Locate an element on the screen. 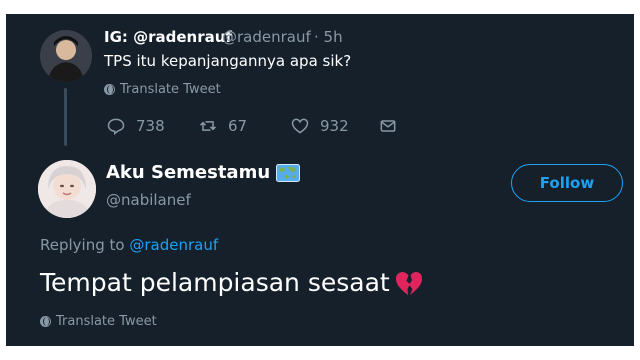  heart-icon is located at coordinates (300, 126).